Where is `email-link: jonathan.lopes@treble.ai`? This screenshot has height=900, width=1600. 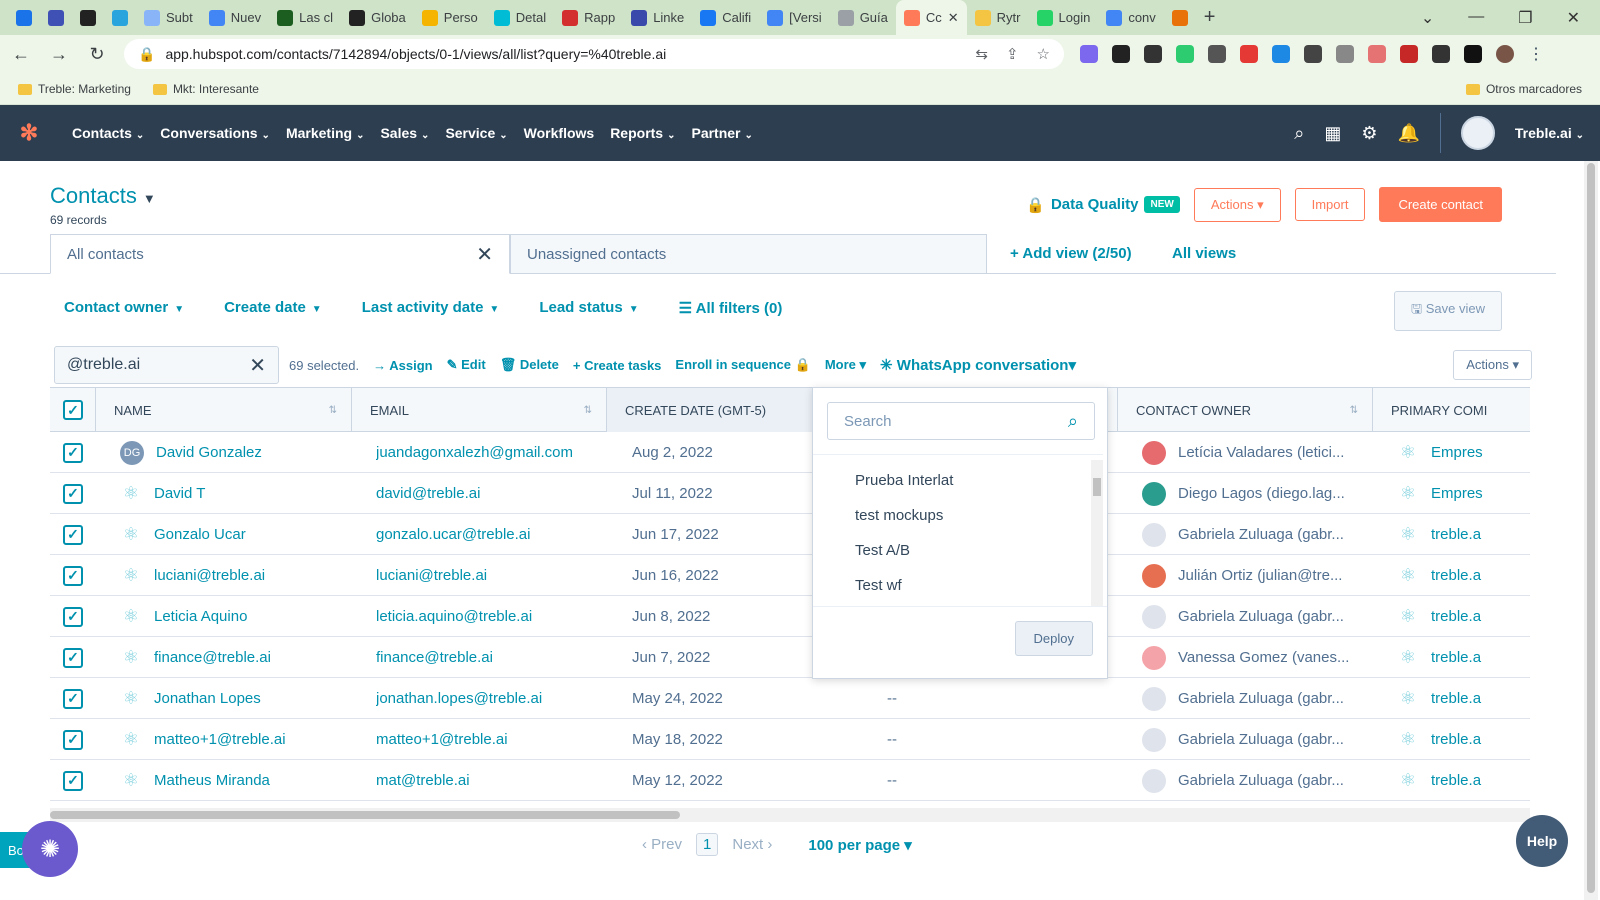 email-link: jonathan.lopes@treble.ai is located at coordinates (459, 698).